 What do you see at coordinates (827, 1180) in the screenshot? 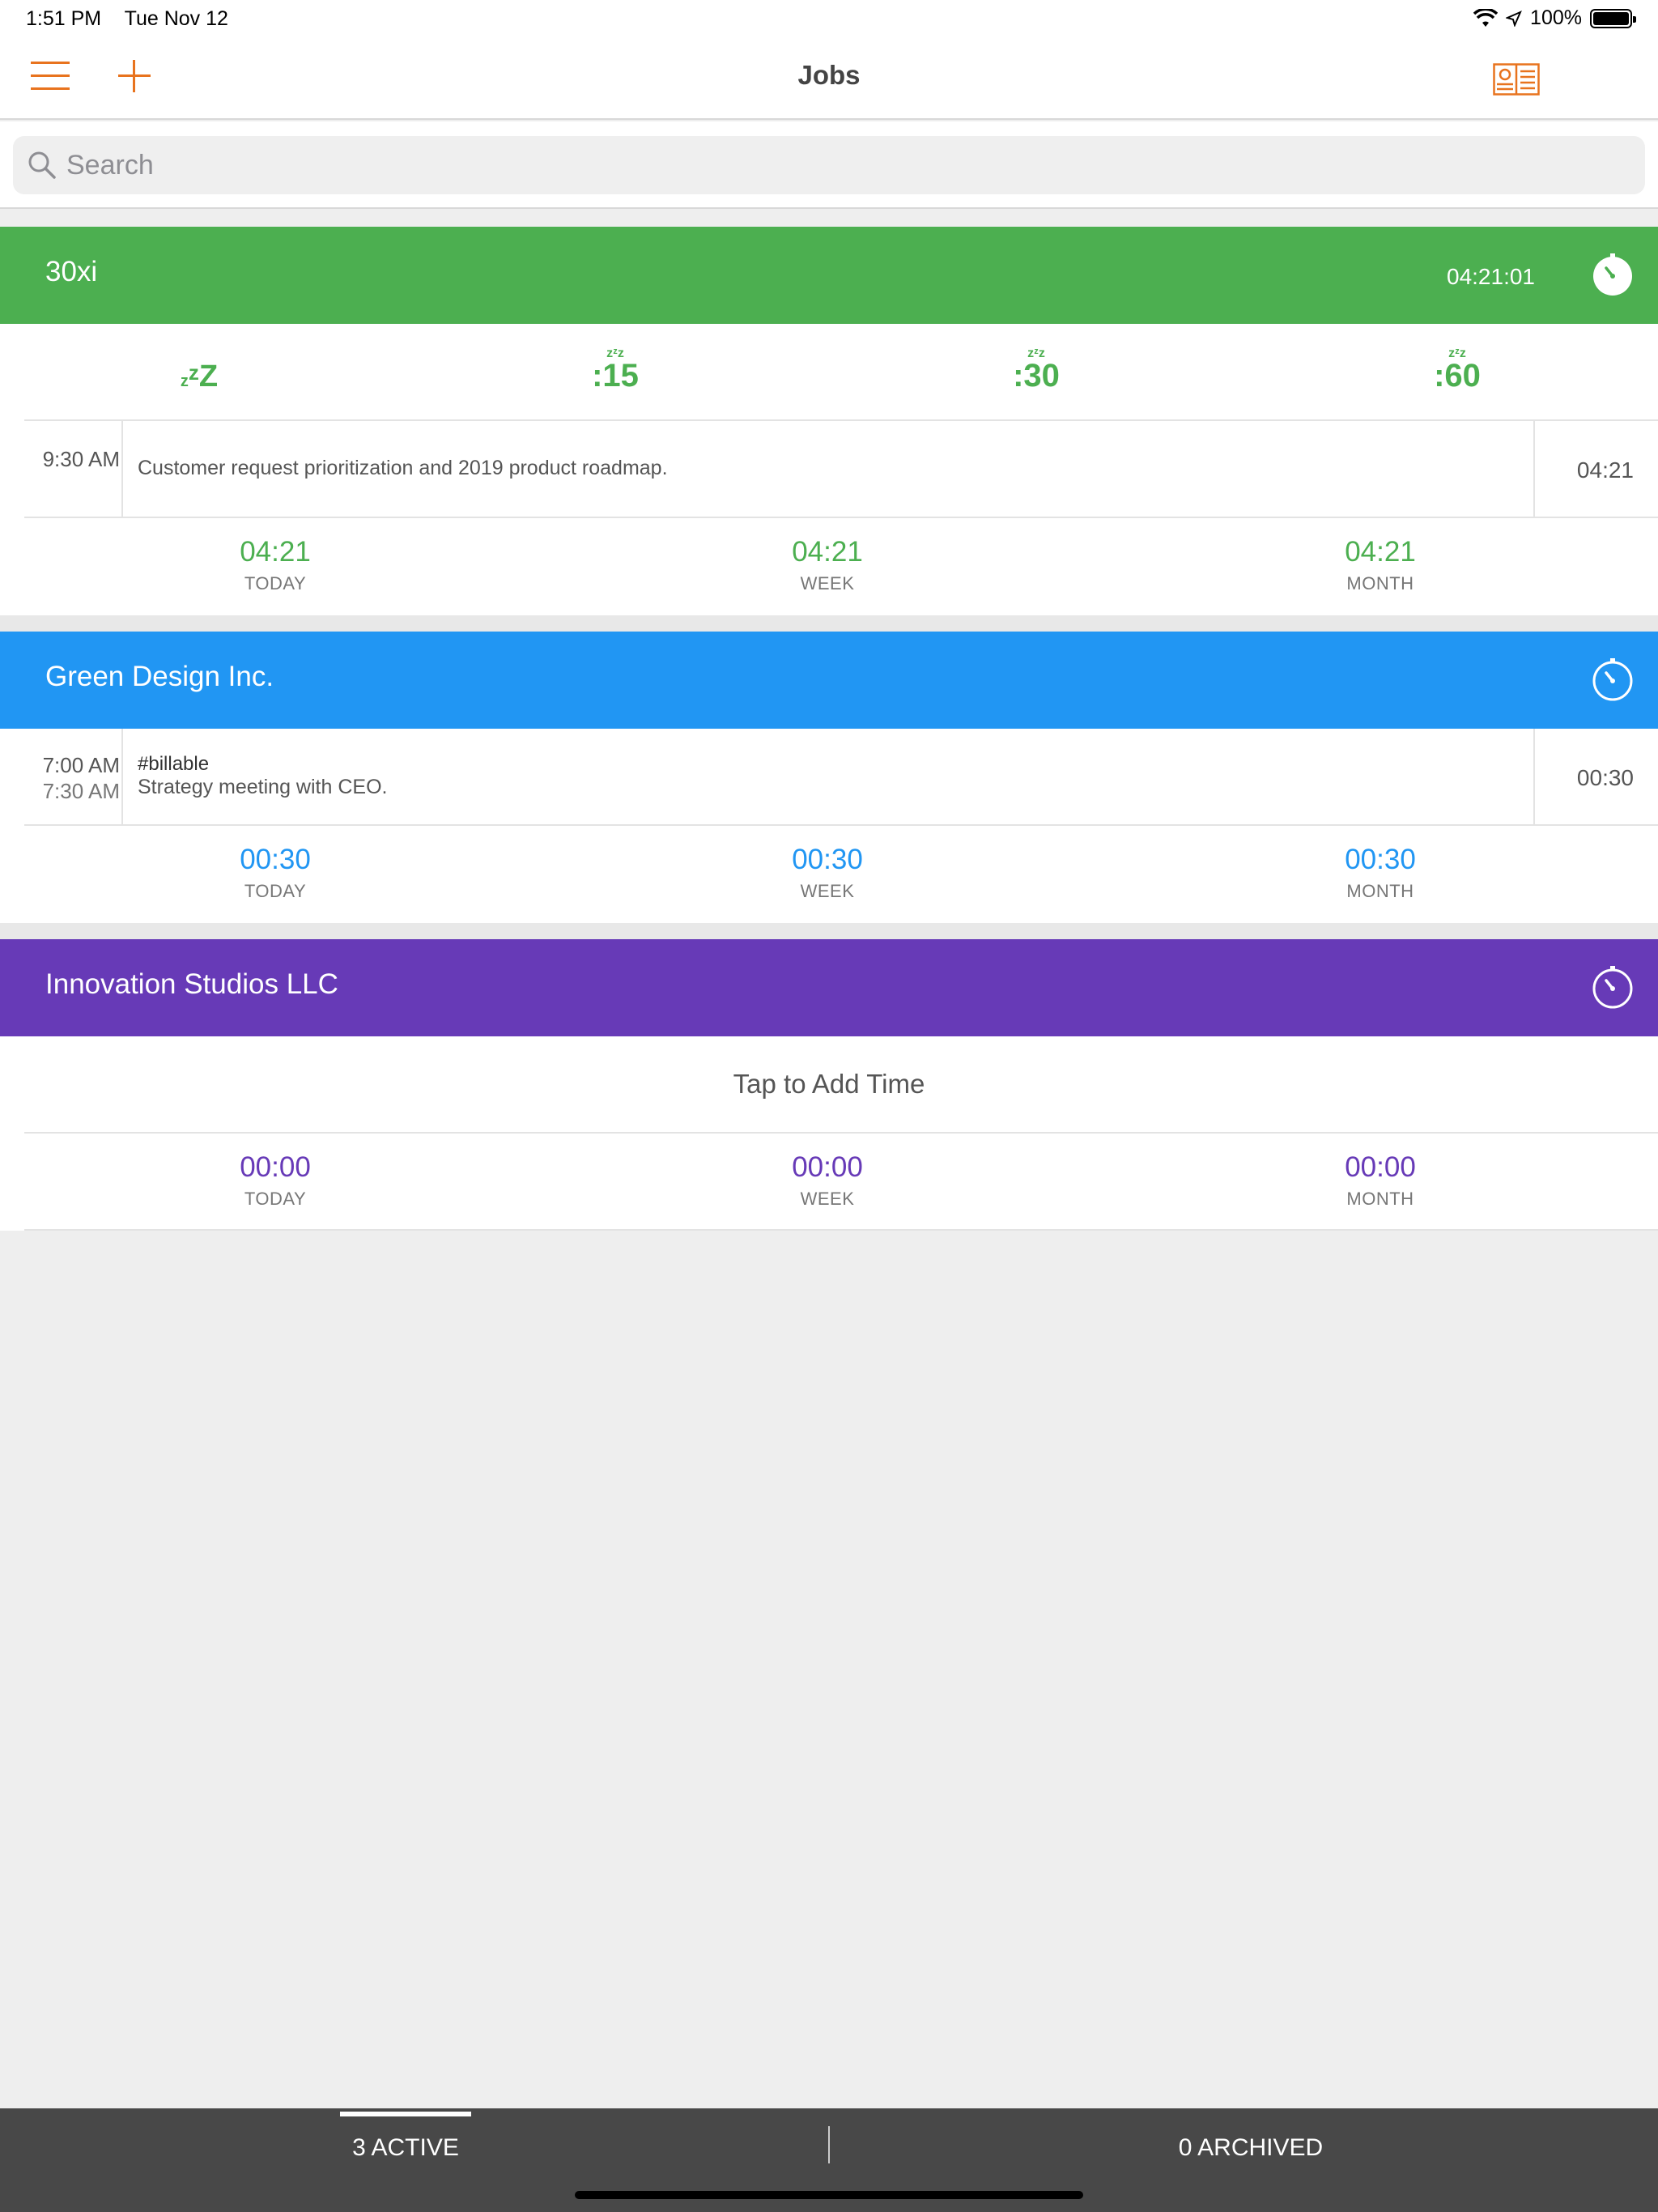
I see `total-week: 00:00 WEEK` at bounding box center [827, 1180].